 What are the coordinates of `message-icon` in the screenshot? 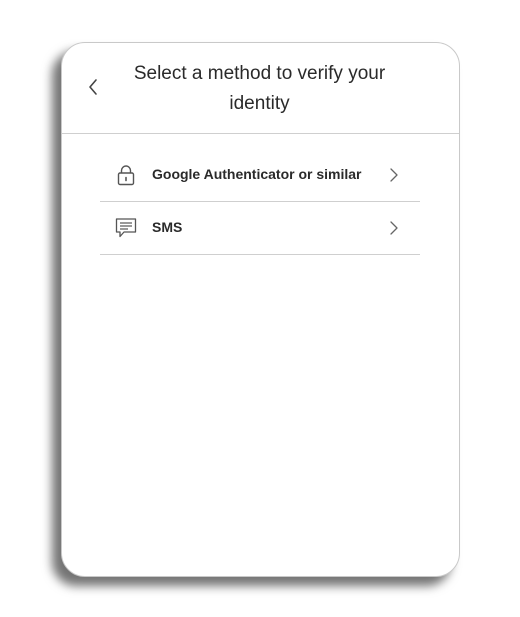 It's located at (126, 228).